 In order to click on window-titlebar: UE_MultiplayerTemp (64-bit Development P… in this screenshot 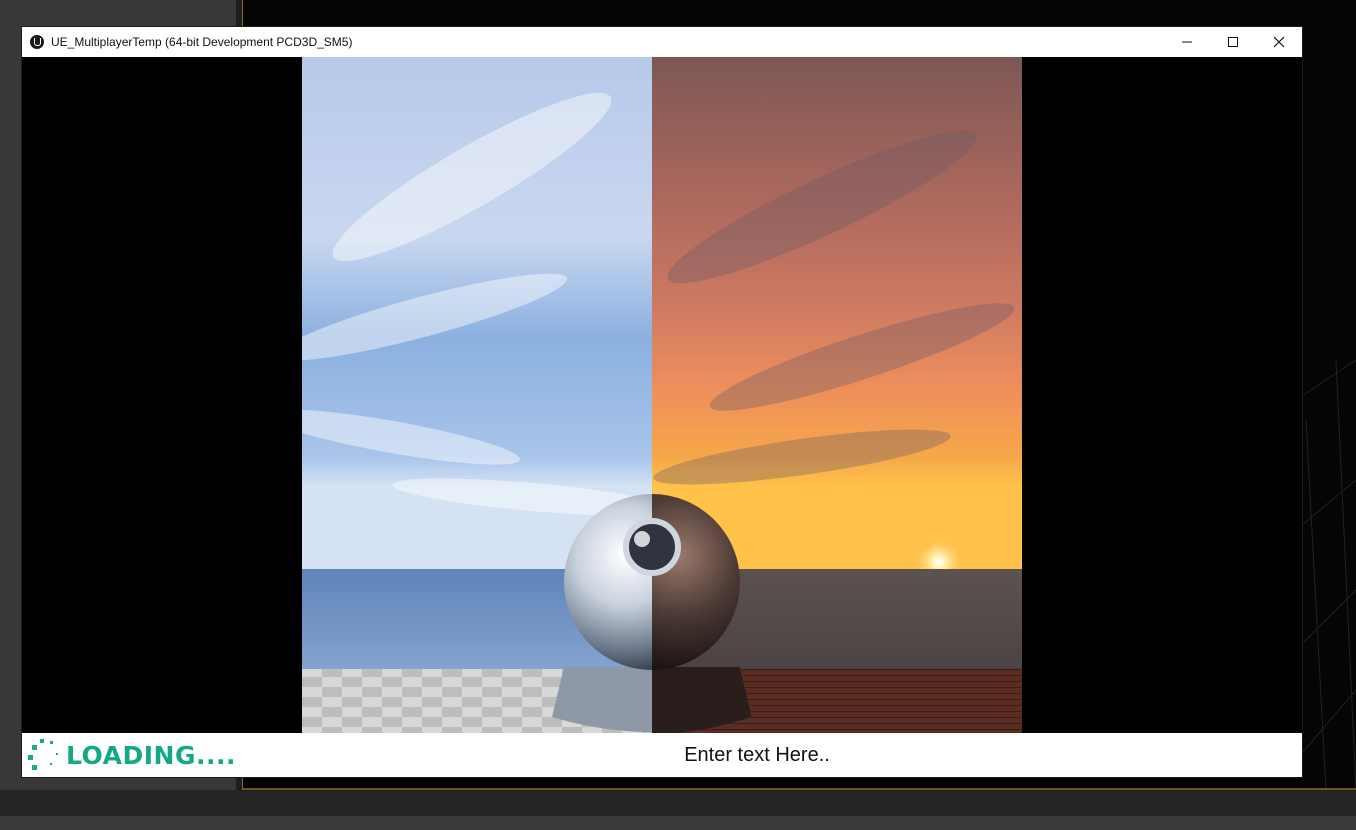, I will do `click(662, 42)`.